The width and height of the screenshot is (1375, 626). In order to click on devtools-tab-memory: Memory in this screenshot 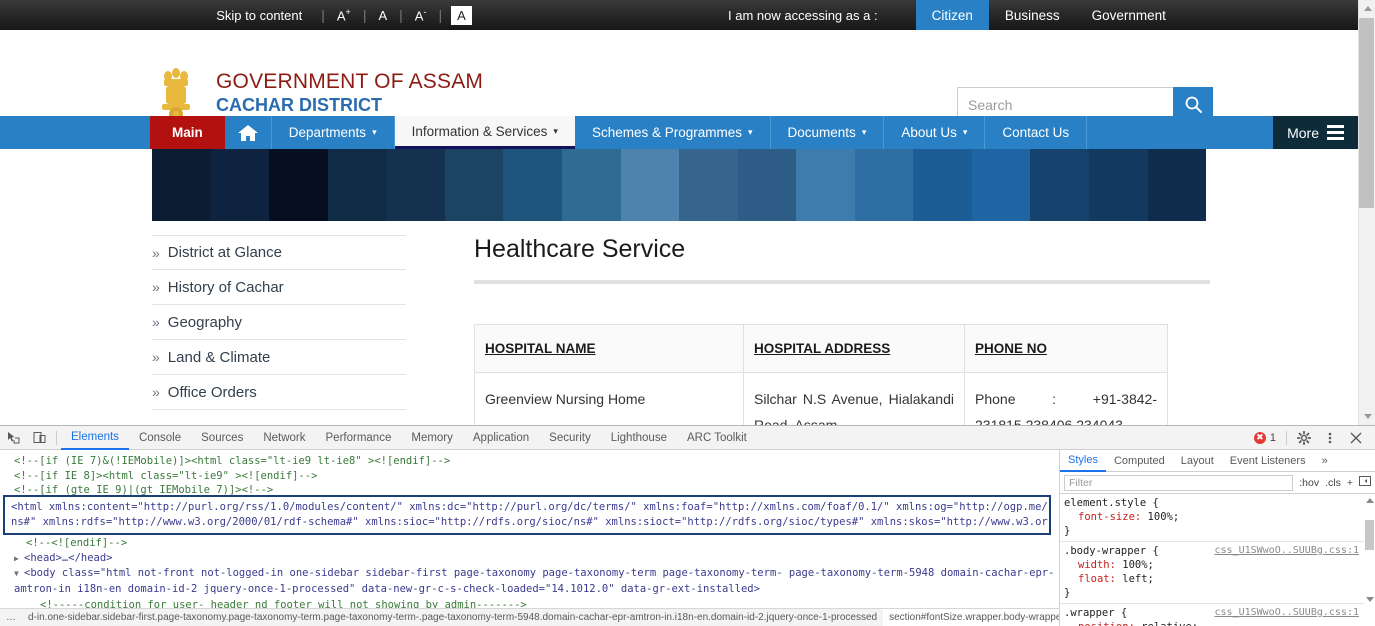, I will do `click(432, 438)`.